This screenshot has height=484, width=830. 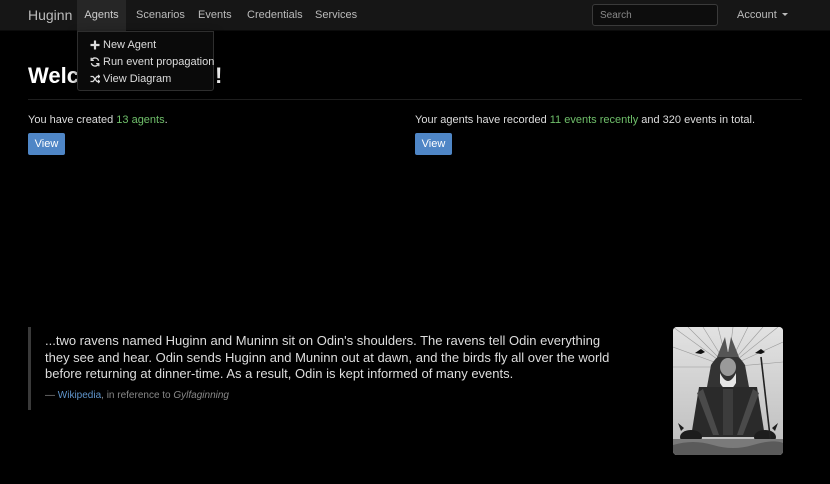 I want to click on account-menu: Account, so click(x=762, y=15).